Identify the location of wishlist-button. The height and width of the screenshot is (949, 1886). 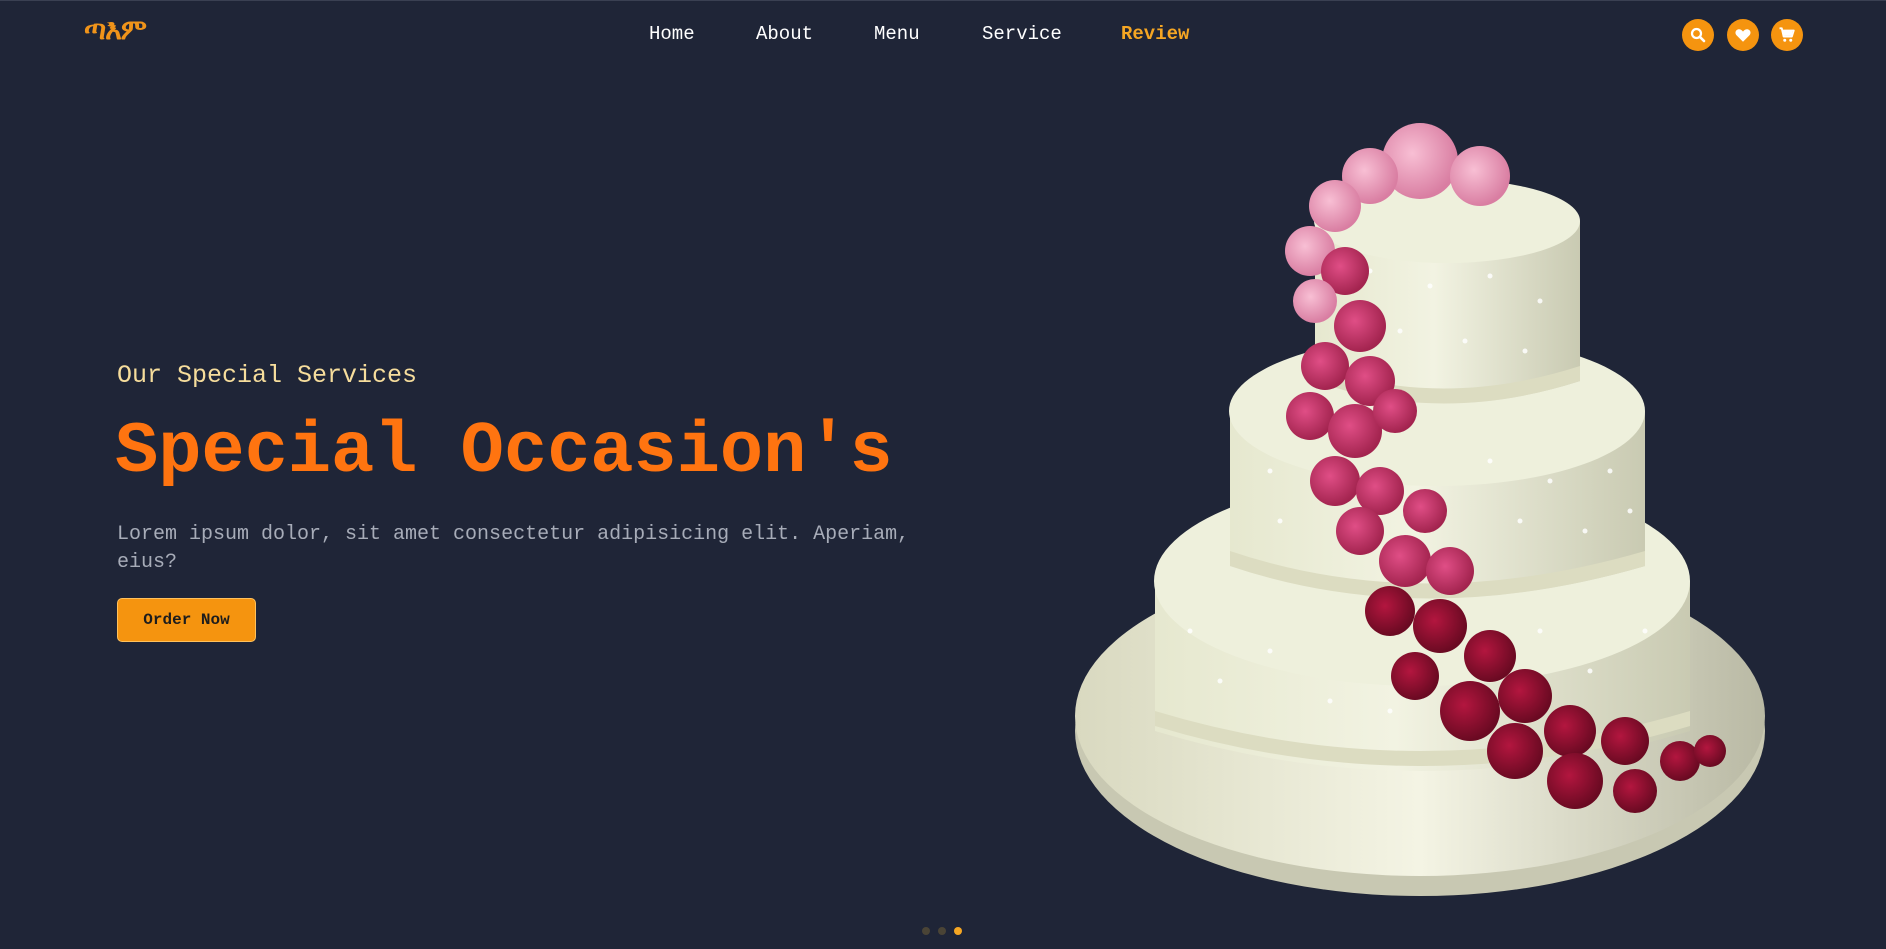
(1743, 35).